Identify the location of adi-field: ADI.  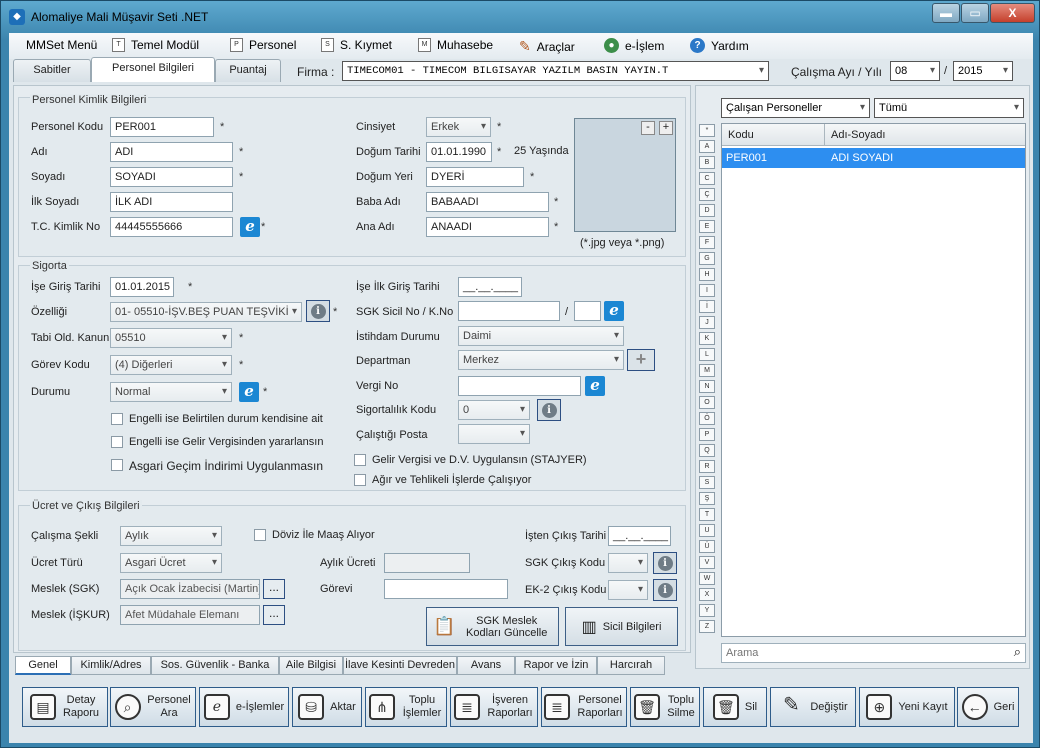
(171, 152).